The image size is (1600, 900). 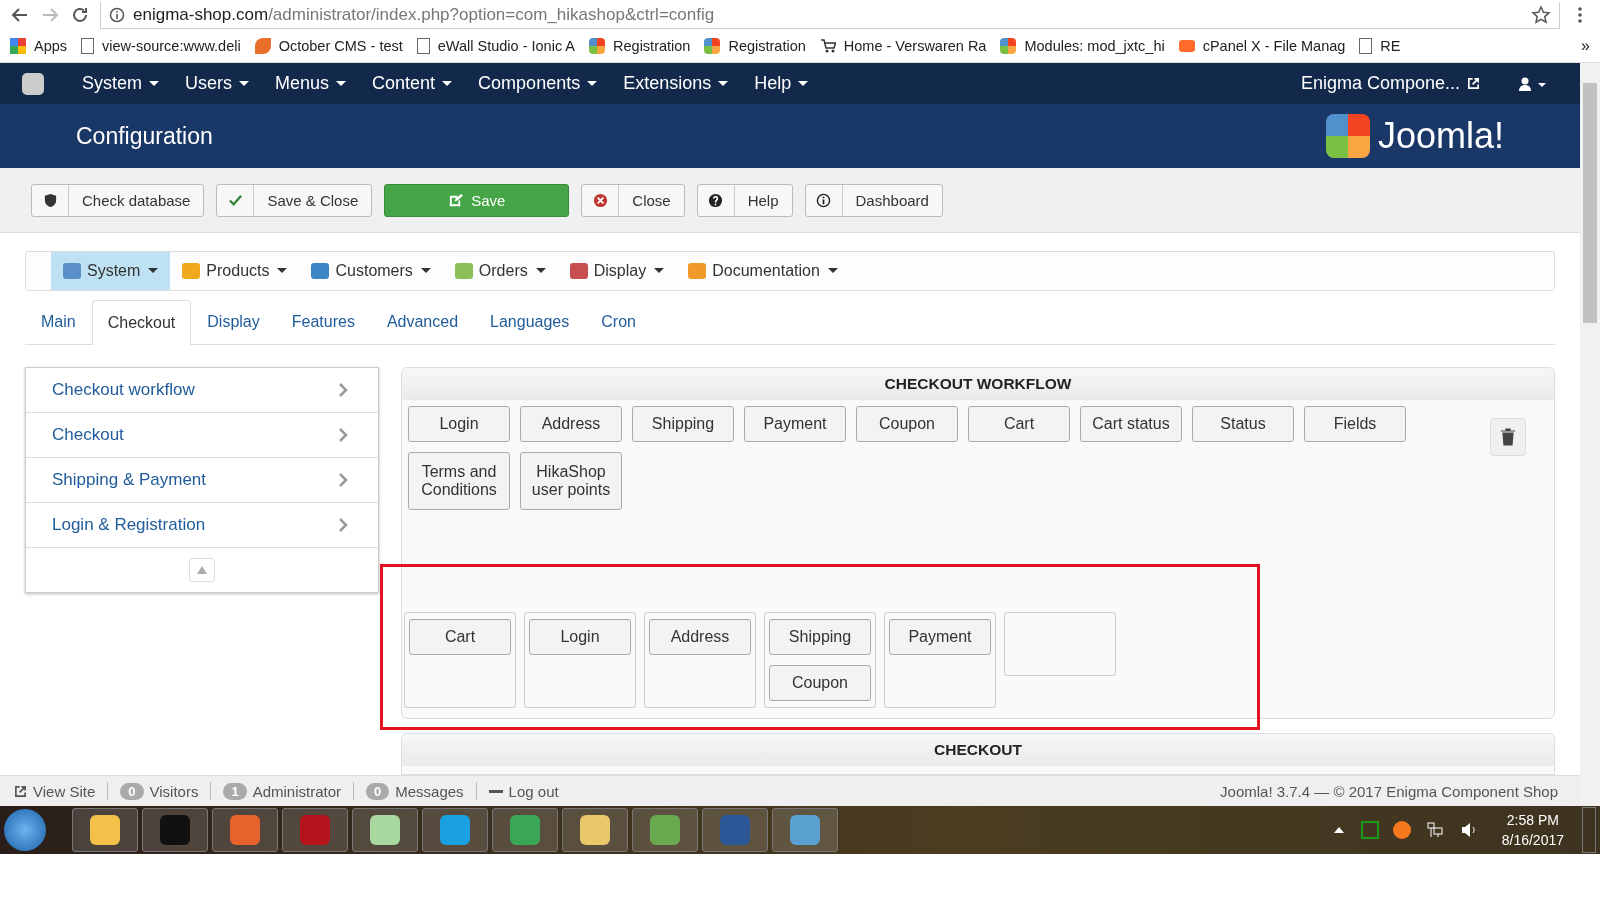 I want to click on workflow-block: HikaShop user points, so click(x=571, y=481).